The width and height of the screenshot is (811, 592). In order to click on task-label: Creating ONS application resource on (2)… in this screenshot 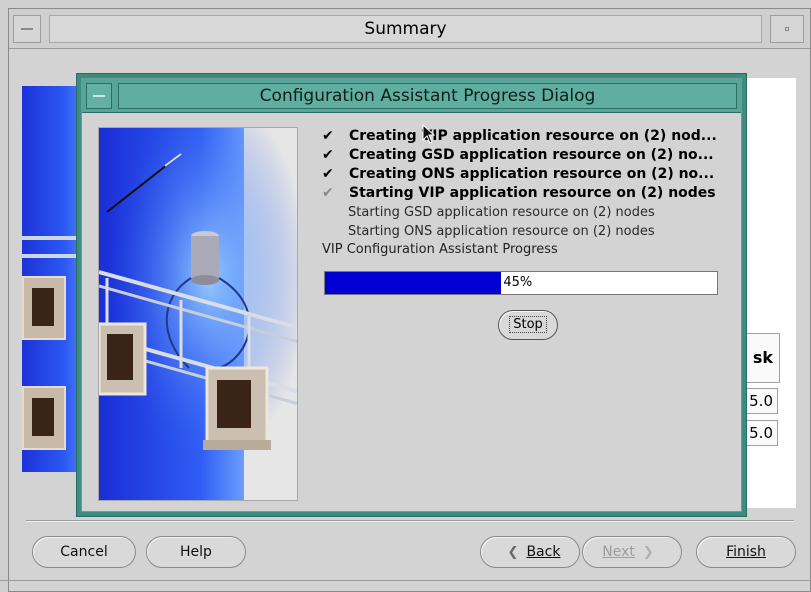, I will do `click(532, 174)`.